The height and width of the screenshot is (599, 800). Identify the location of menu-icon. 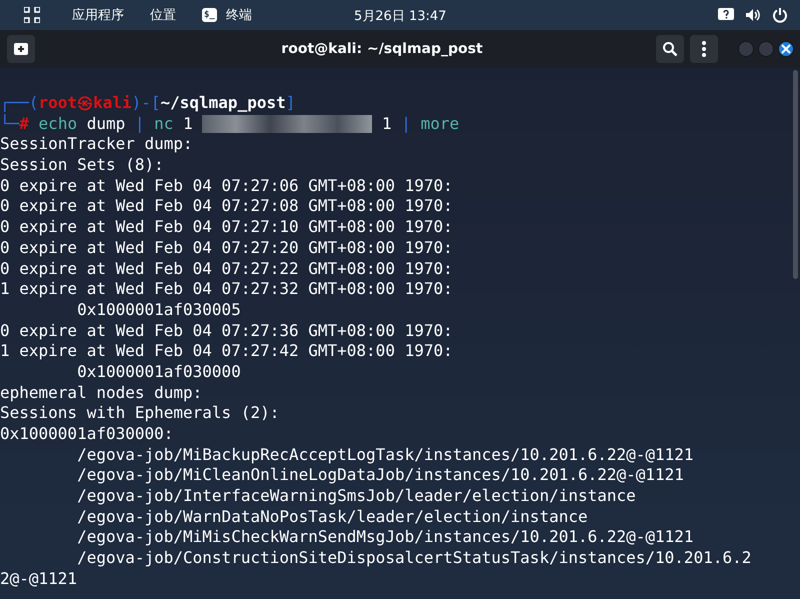
(704, 49).